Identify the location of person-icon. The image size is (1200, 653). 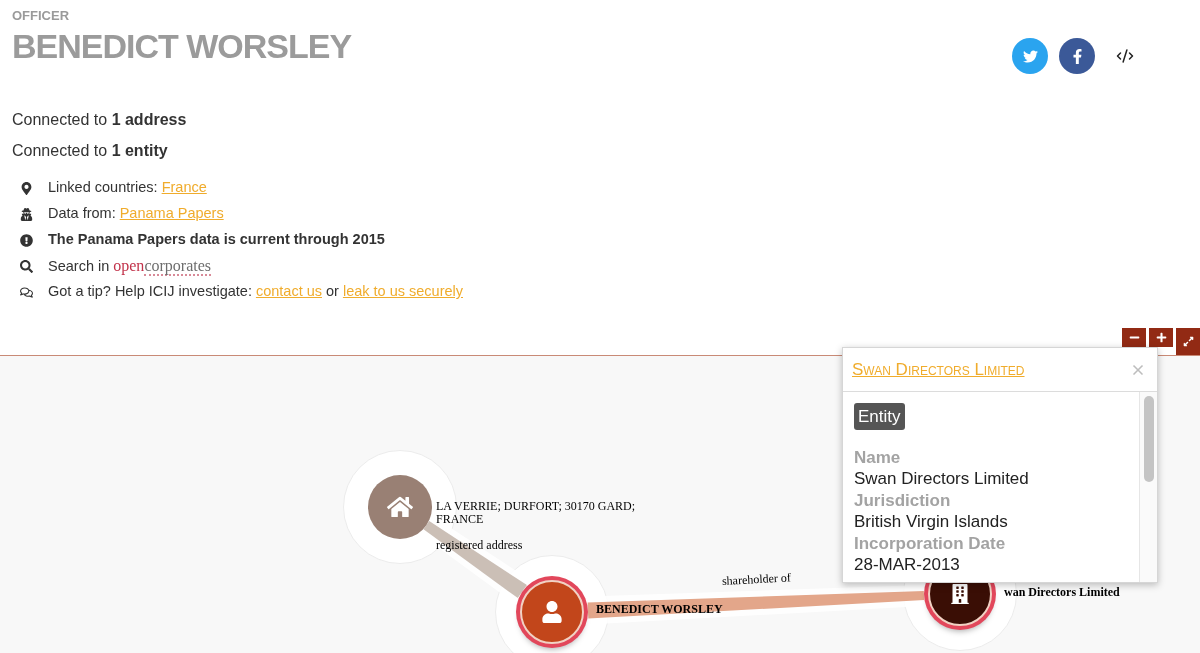
(552, 612).